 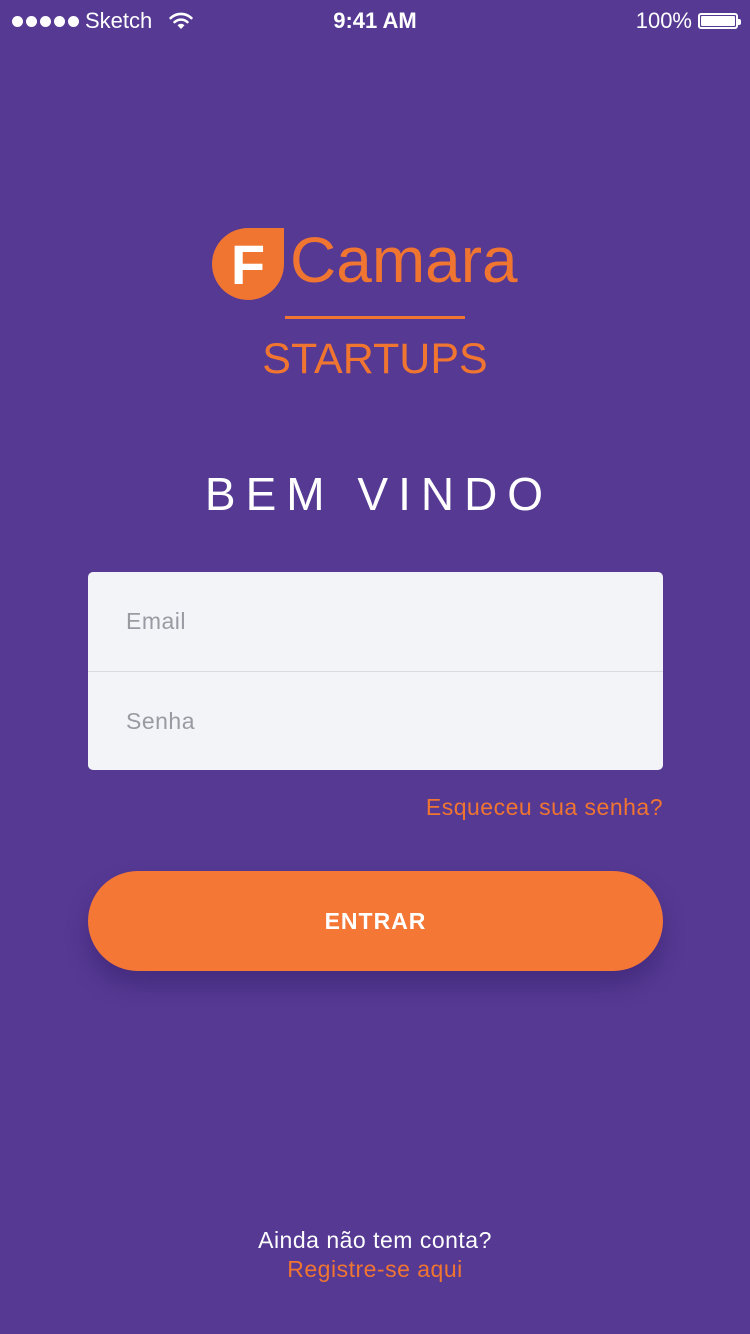 I want to click on status-bar-right: 100%, so click(x=688, y=21).